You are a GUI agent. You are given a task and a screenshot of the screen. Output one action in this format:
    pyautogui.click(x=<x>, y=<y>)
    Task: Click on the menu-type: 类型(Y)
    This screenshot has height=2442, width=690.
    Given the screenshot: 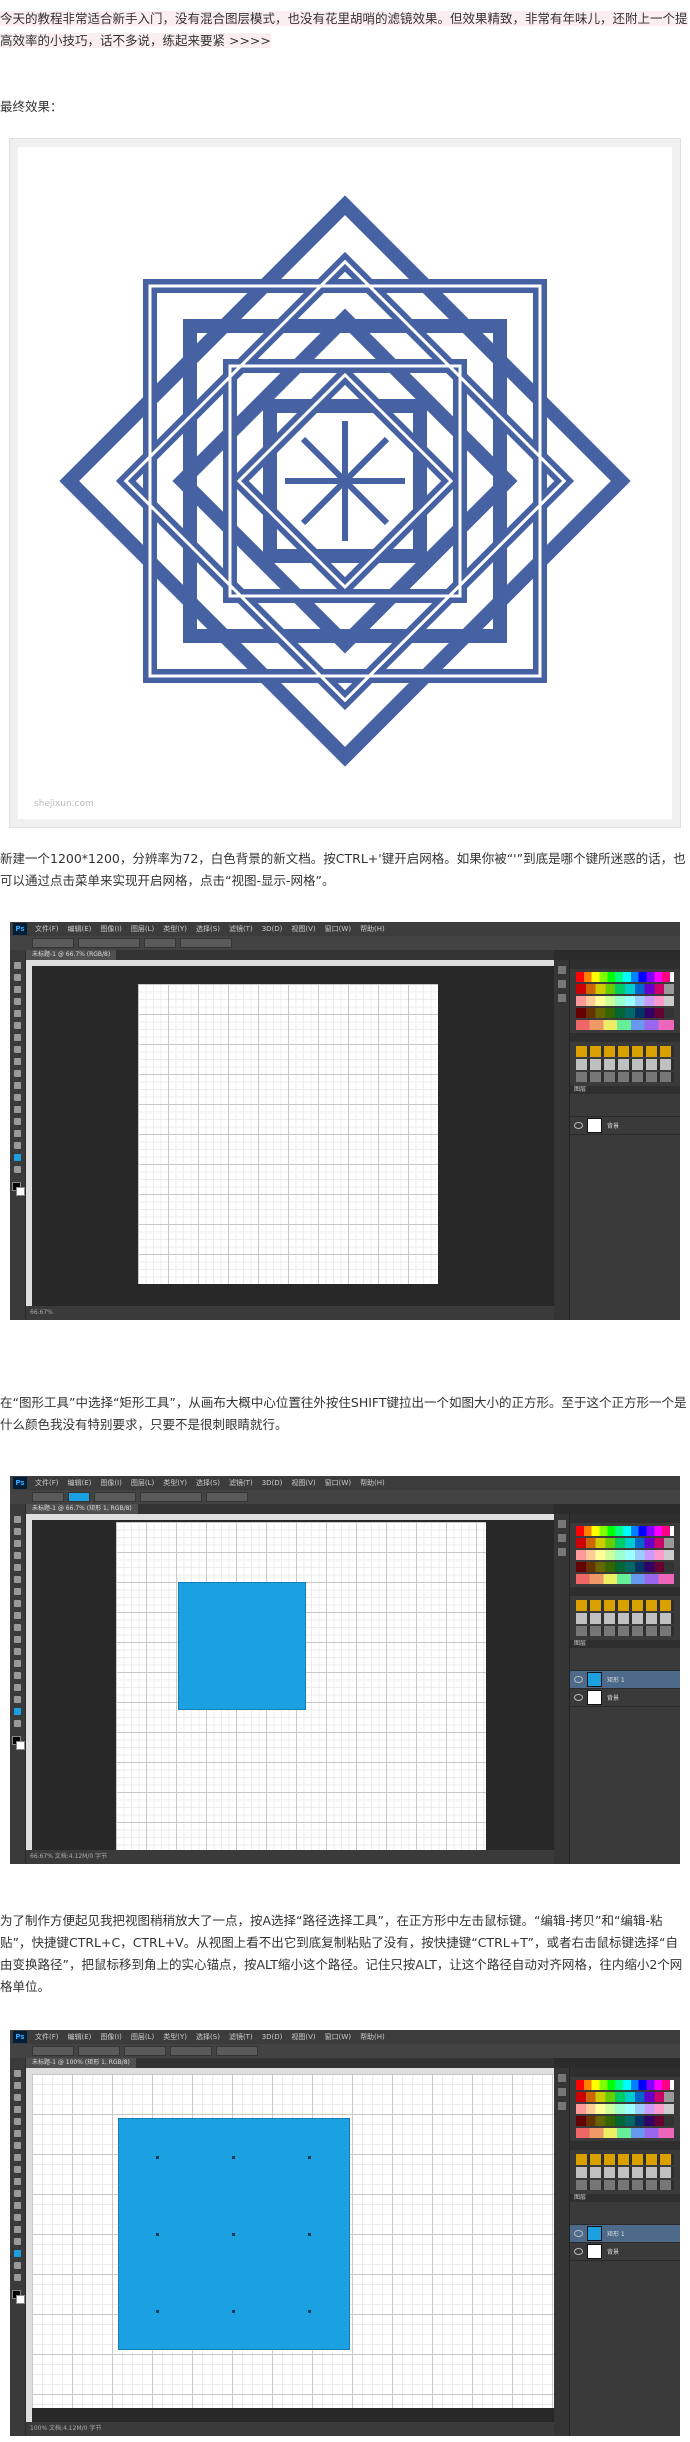 What is the action you would take?
    pyautogui.click(x=175, y=929)
    